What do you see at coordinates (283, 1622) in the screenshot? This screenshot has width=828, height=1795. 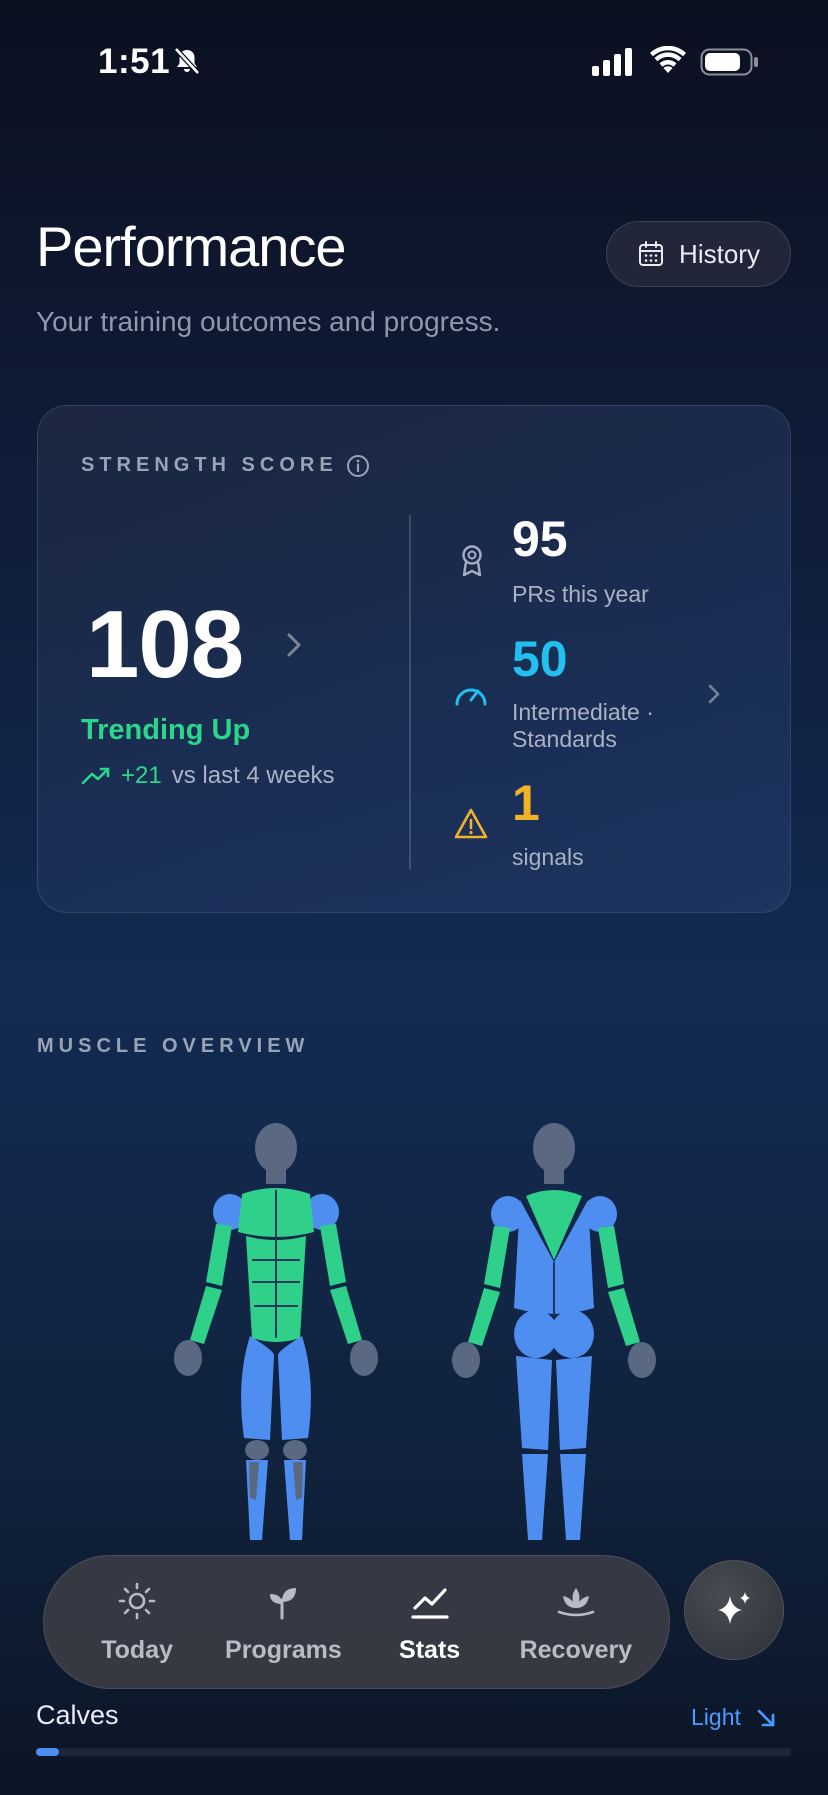 I see `tab-programs: Programs` at bounding box center [283, 1622].